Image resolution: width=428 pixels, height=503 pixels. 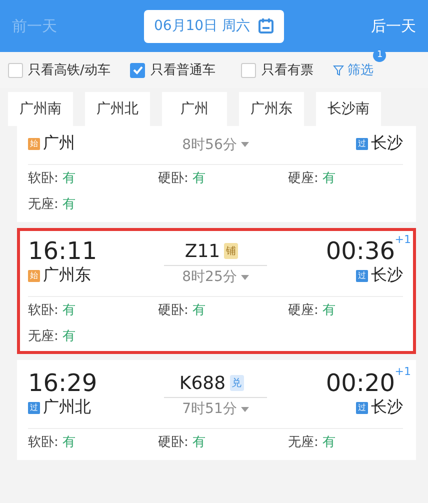 I want to click on departure-station: 广州东, so click(x=67, y=275).